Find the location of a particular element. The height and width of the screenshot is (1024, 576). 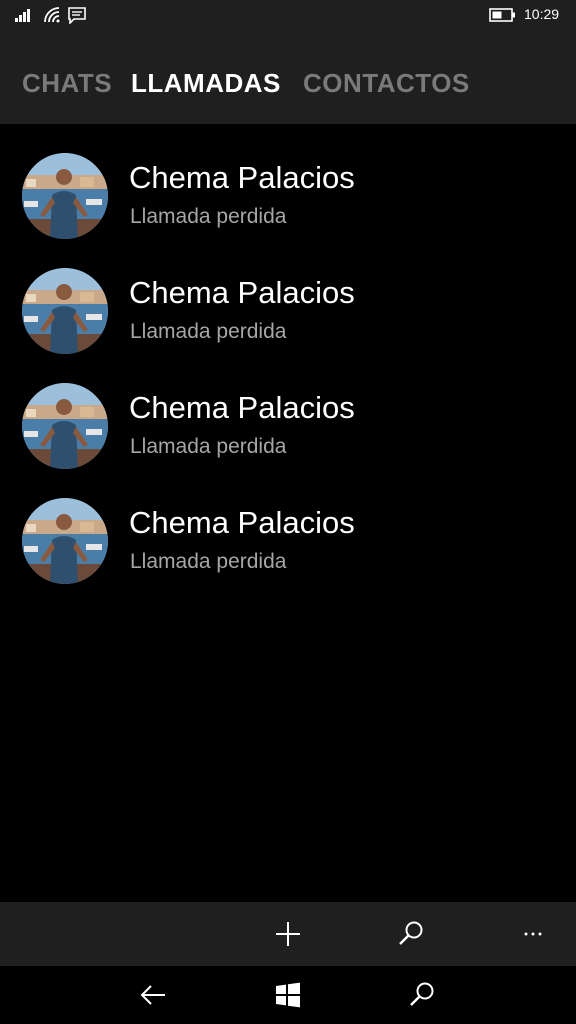

start-button is located at coordinates (288, 995).